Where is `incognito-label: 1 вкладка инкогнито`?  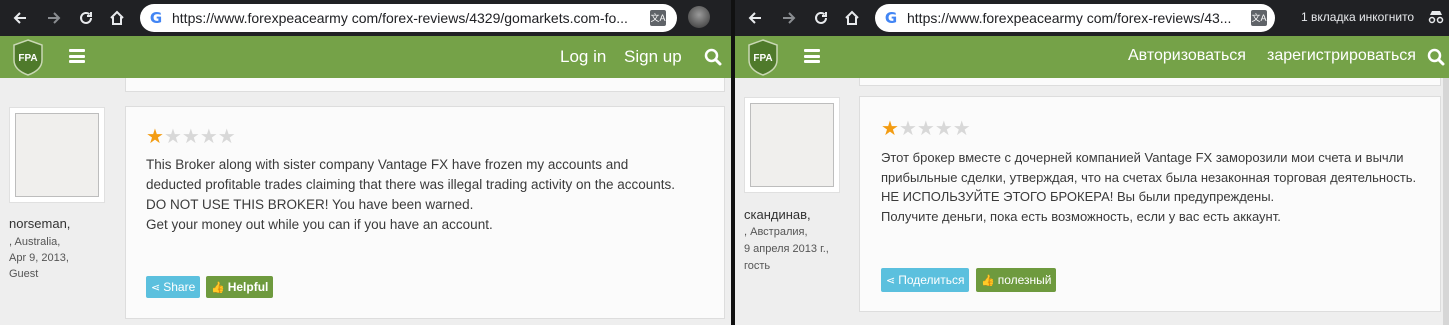
incognito-label: 1 вкладка инкогнито is located at coordinates (1357, 17).